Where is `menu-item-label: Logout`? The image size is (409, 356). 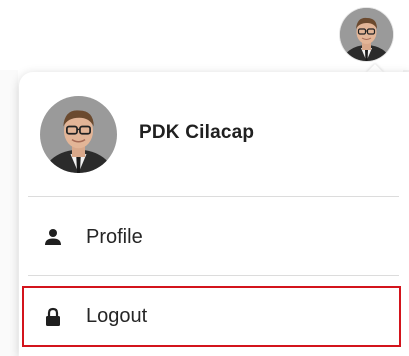
menu-item-label: Logout is located at coordinates (117, 316).